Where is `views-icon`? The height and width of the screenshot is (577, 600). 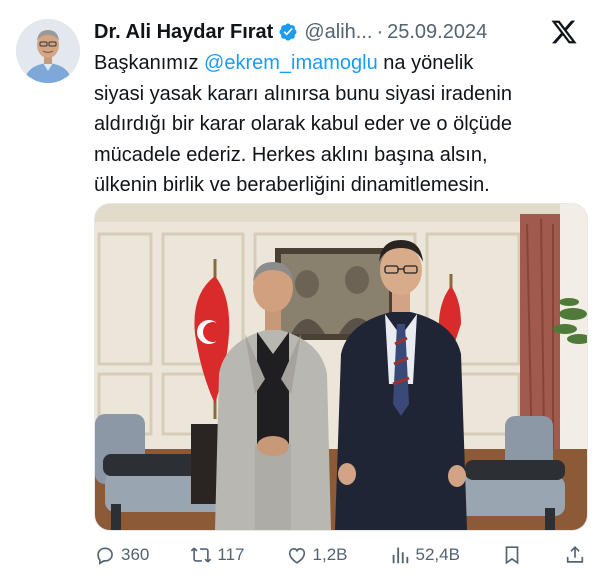 views-icon is located at coordinates (400, 555).